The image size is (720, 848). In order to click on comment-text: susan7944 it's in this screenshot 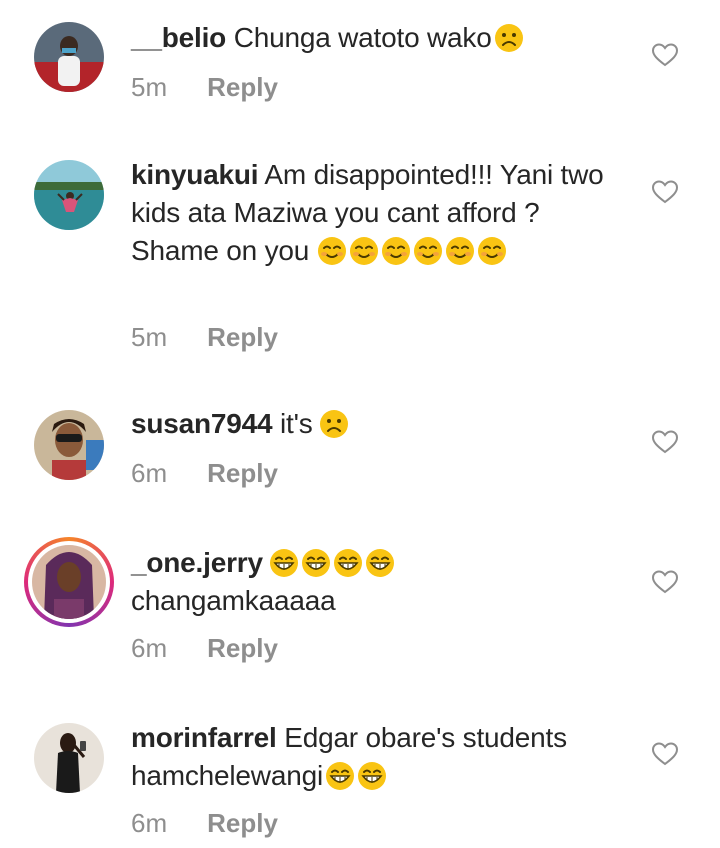, I will do `click(381, 424)`.